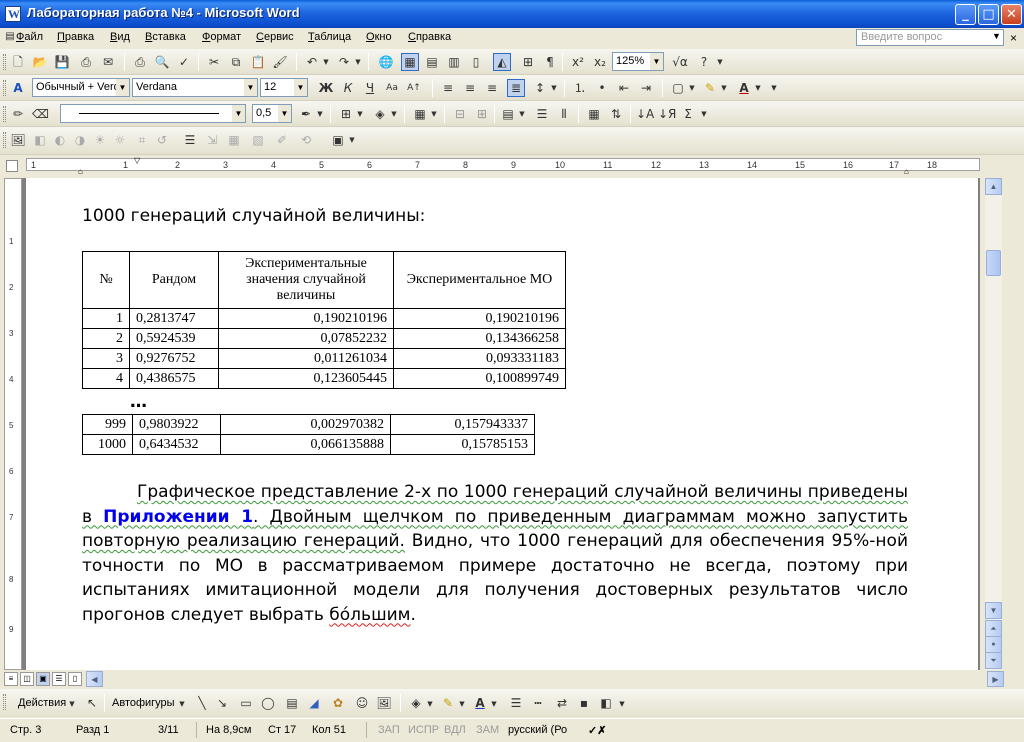  I want to click on scroll-up-button: ▲, so click(993, 186).